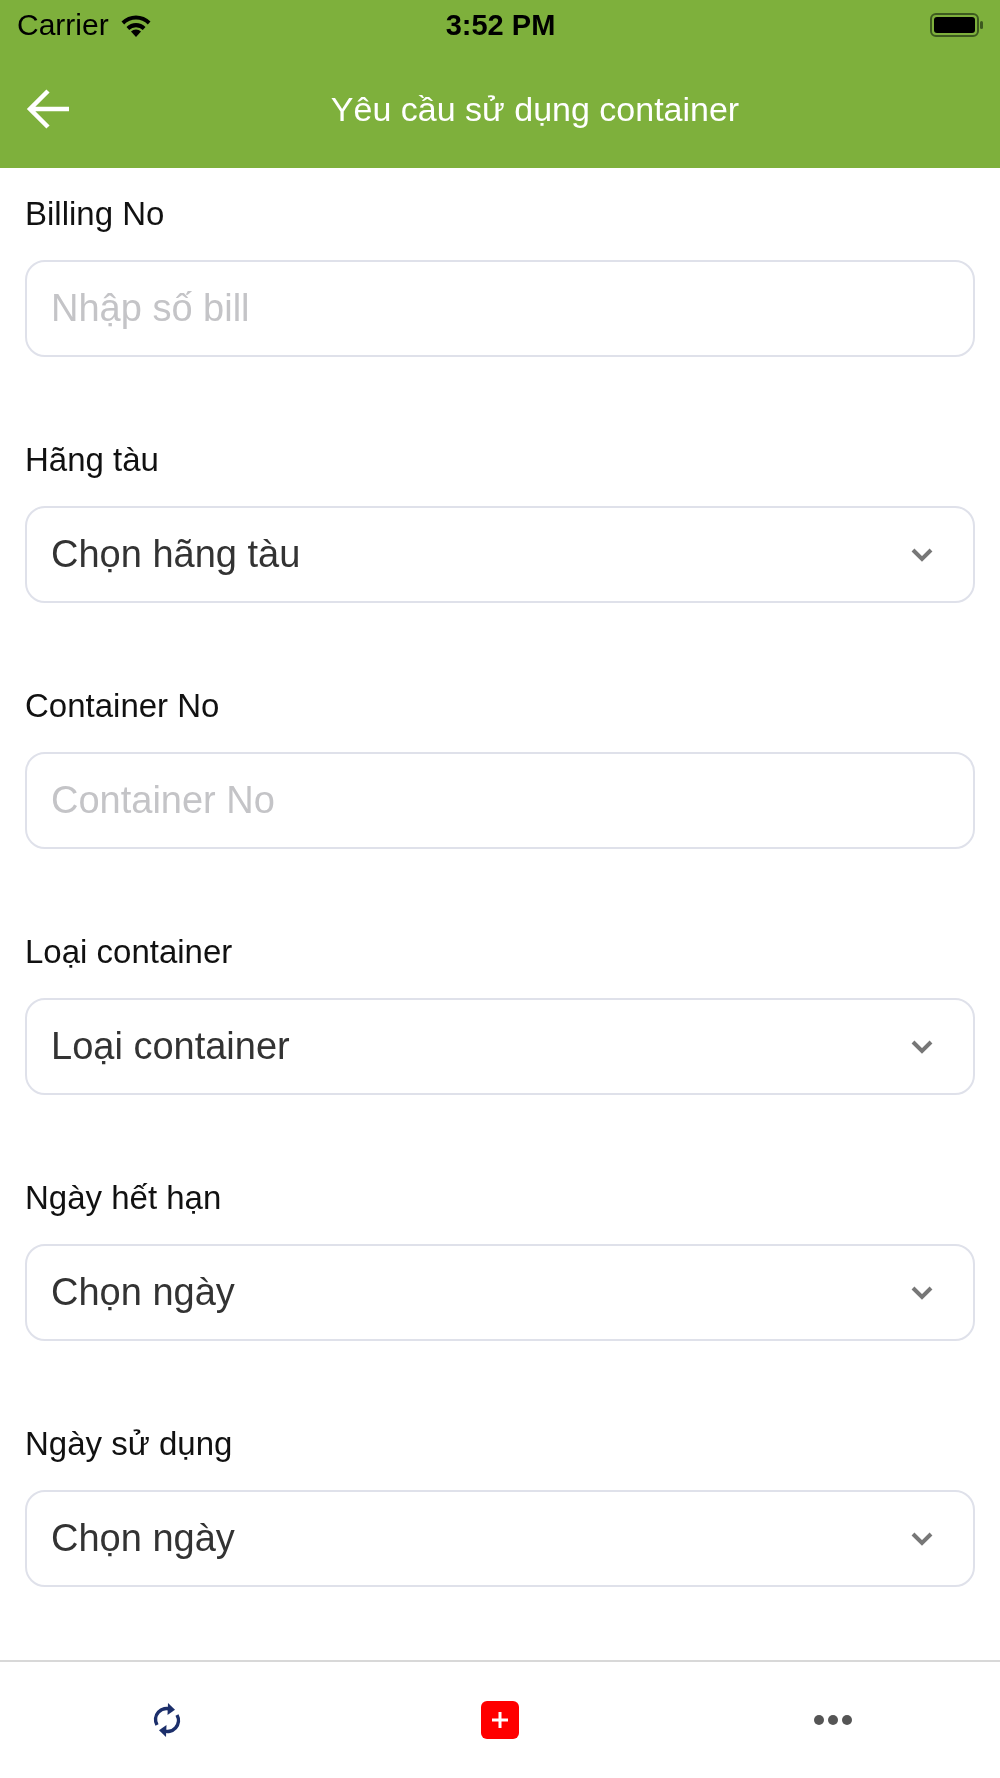 This screenshot has height=1778, width=1000. What do you see at coordinates (500, 25) in the screenshot?
I see `status-time: 3:52 PM` at bounding box center [500, 25].